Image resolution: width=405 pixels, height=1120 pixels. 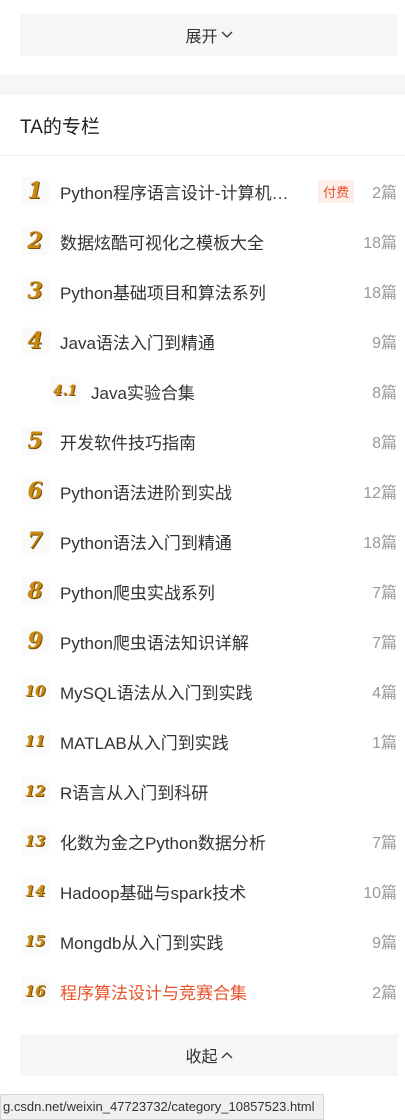 I want to click on article-count: 1篇, so click(x=384, y=743).